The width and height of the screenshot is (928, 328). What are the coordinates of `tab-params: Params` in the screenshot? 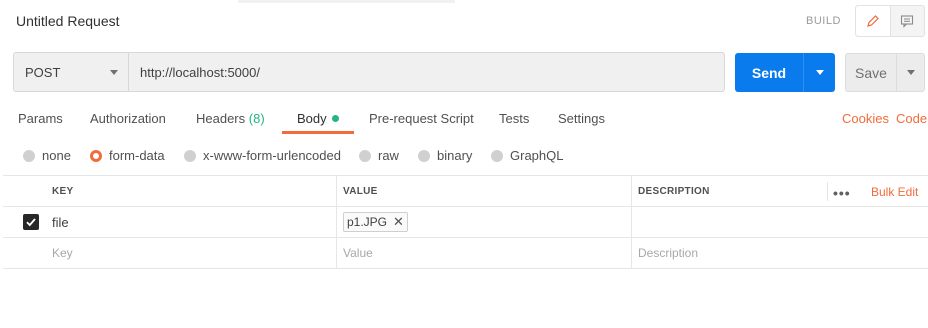 It's located at (40, 118).